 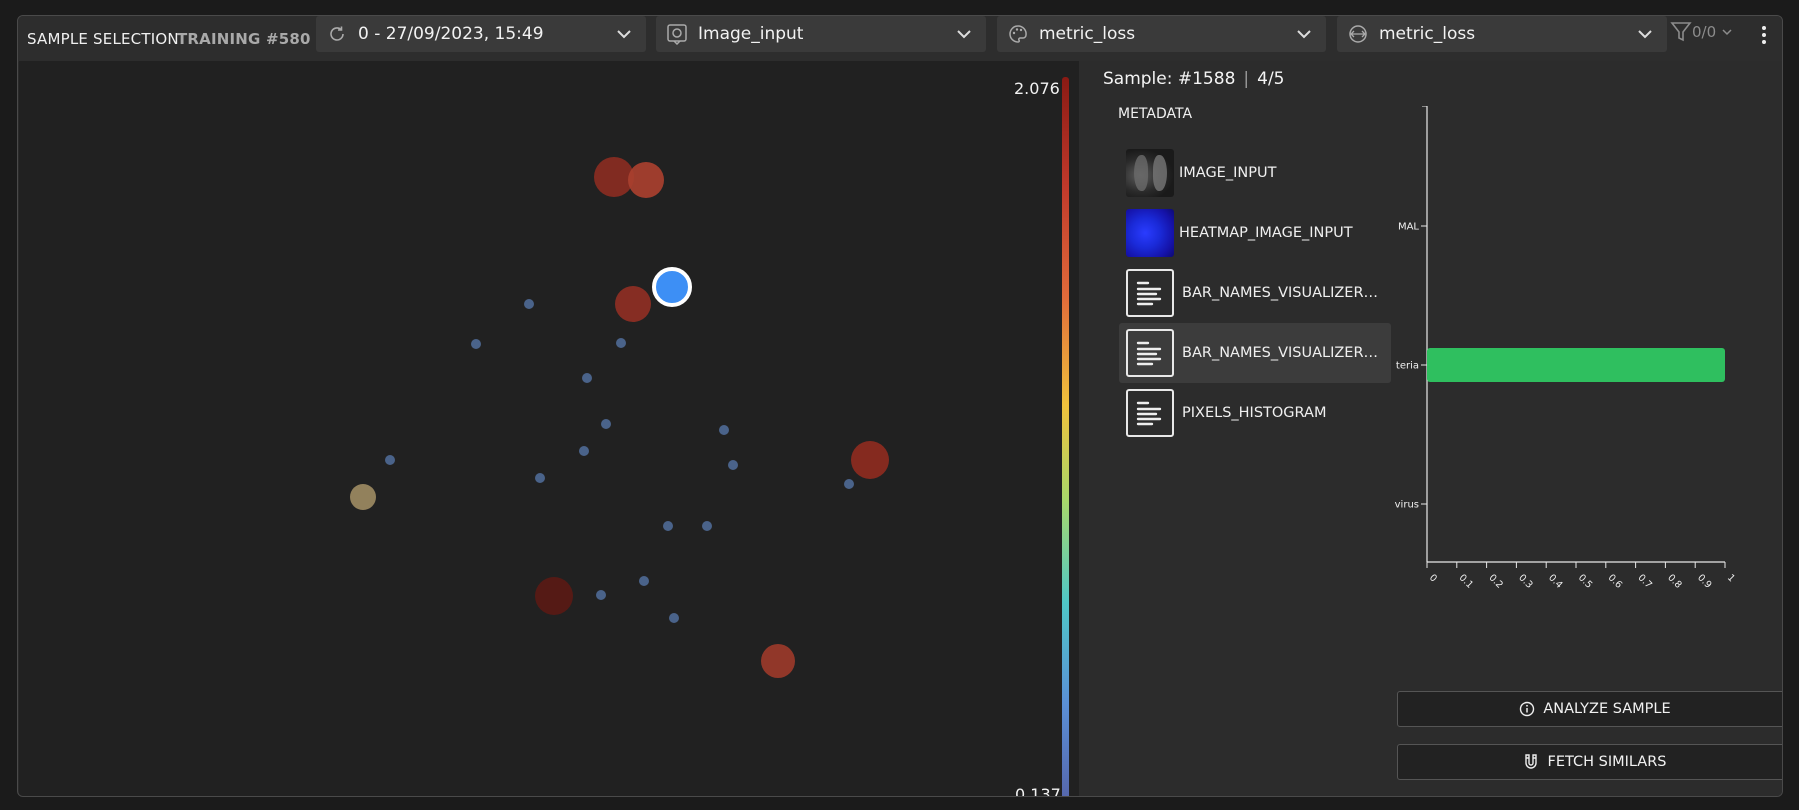 What do you see at coordinates (1607, 709) in the screenshot?
I see `analyze-label: ANALYZE SAMPLE` at bounding box center [1607, 709].